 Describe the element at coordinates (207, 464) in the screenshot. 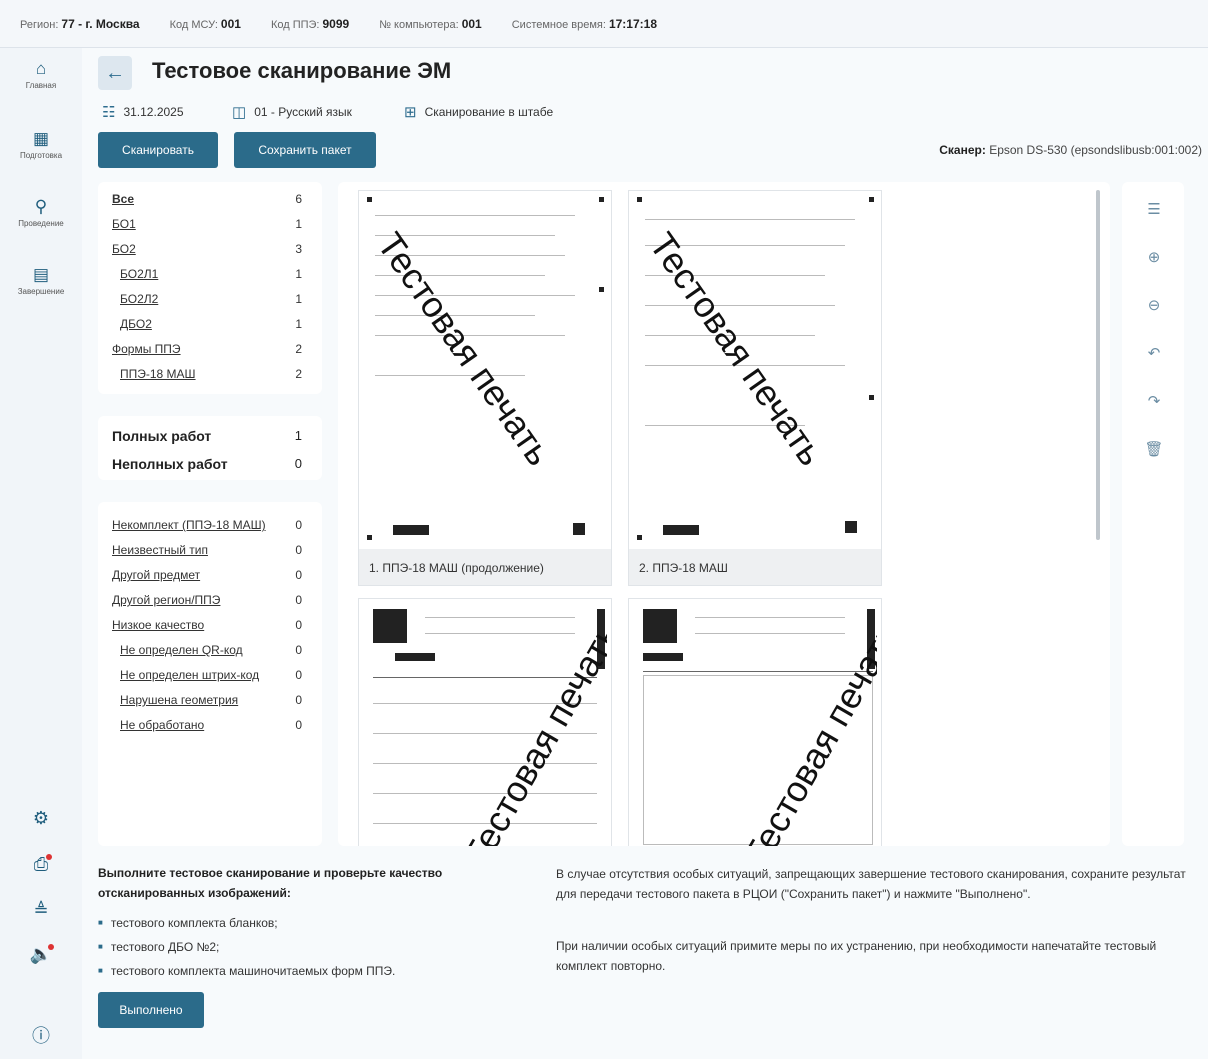

I see `stat-row: Неполных работ 0` at that location.